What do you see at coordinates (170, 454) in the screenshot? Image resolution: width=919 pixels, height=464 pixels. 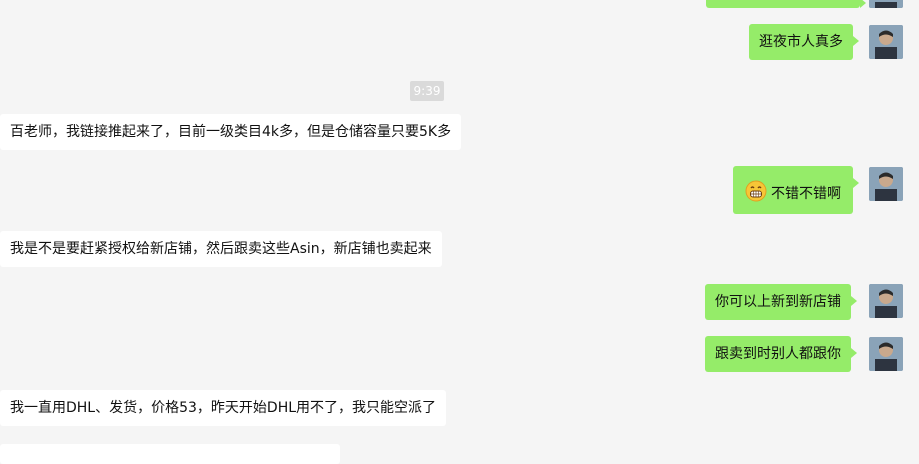 I see `message-bubble-incoming` at bounding box center [170, 454].